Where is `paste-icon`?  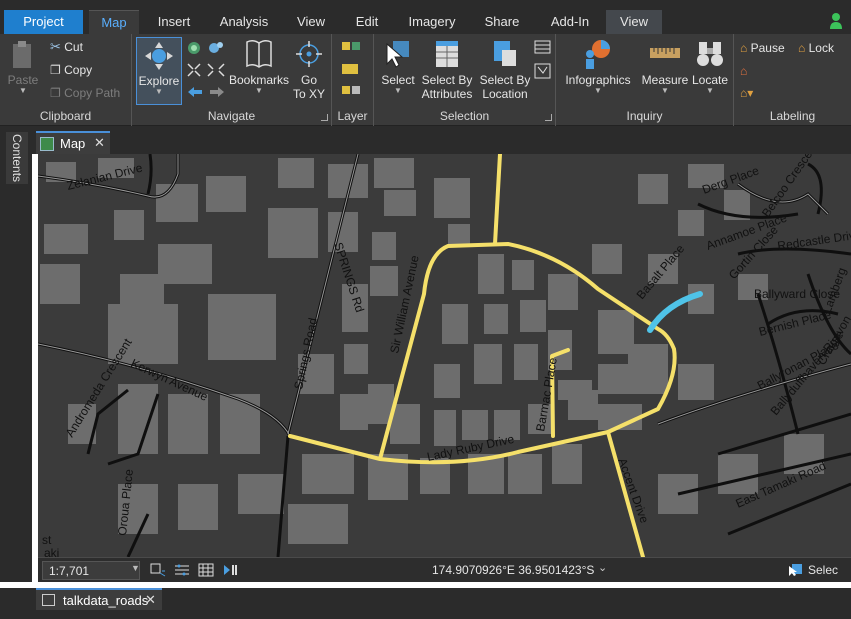
paste-icon is located at coordinates (22, 54).